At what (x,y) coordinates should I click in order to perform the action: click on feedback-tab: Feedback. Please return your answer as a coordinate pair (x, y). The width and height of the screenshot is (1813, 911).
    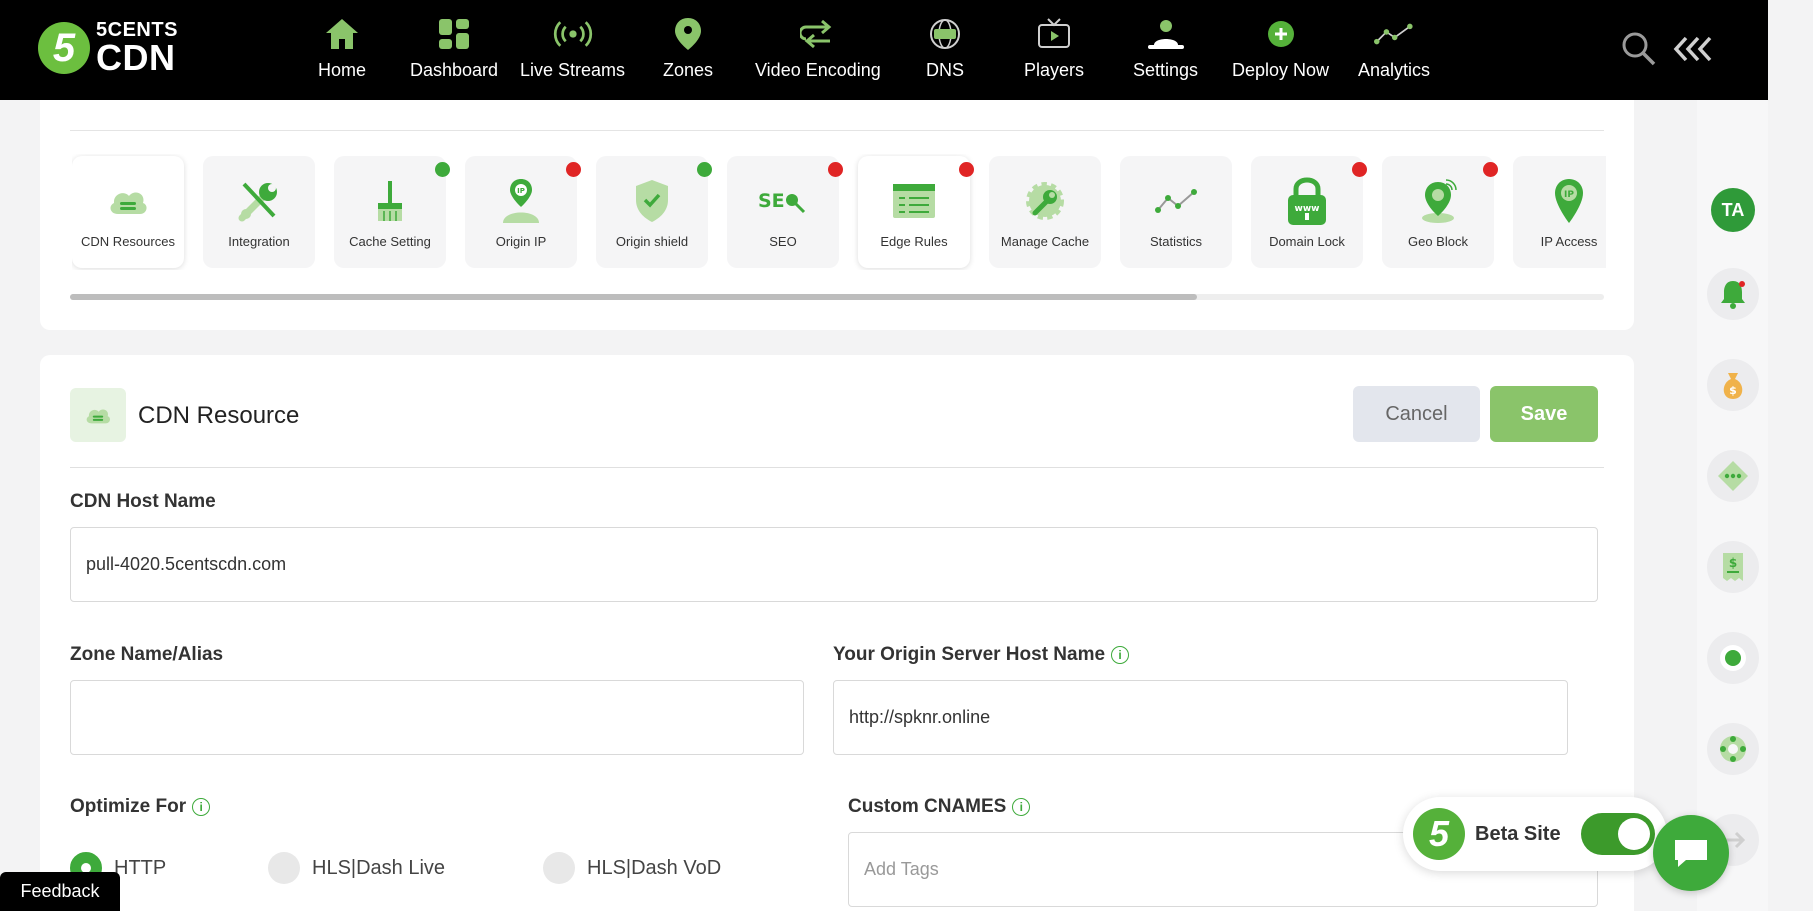
    Looking at the image, I should click on (60, 891).